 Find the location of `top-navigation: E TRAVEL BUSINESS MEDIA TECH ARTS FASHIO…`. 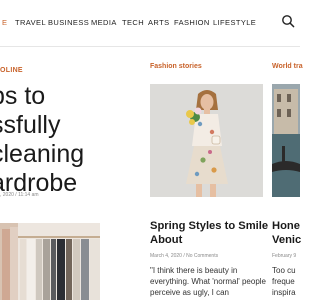

top-navigation: E TRAVEL BUSINESS MEDIA TECH ARTS FASHIO… is located at coordinates (150, 23).